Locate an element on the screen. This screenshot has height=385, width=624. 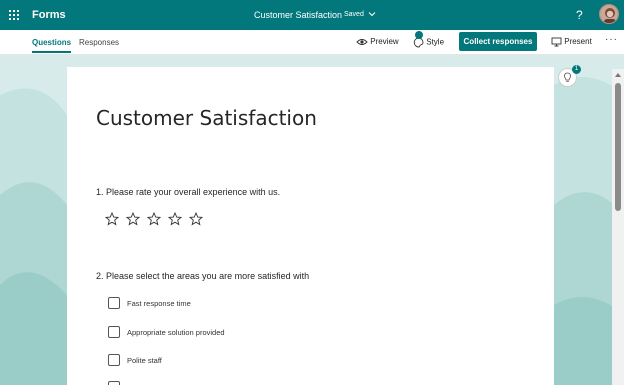
present-icon is located at coordinates (556, 42).